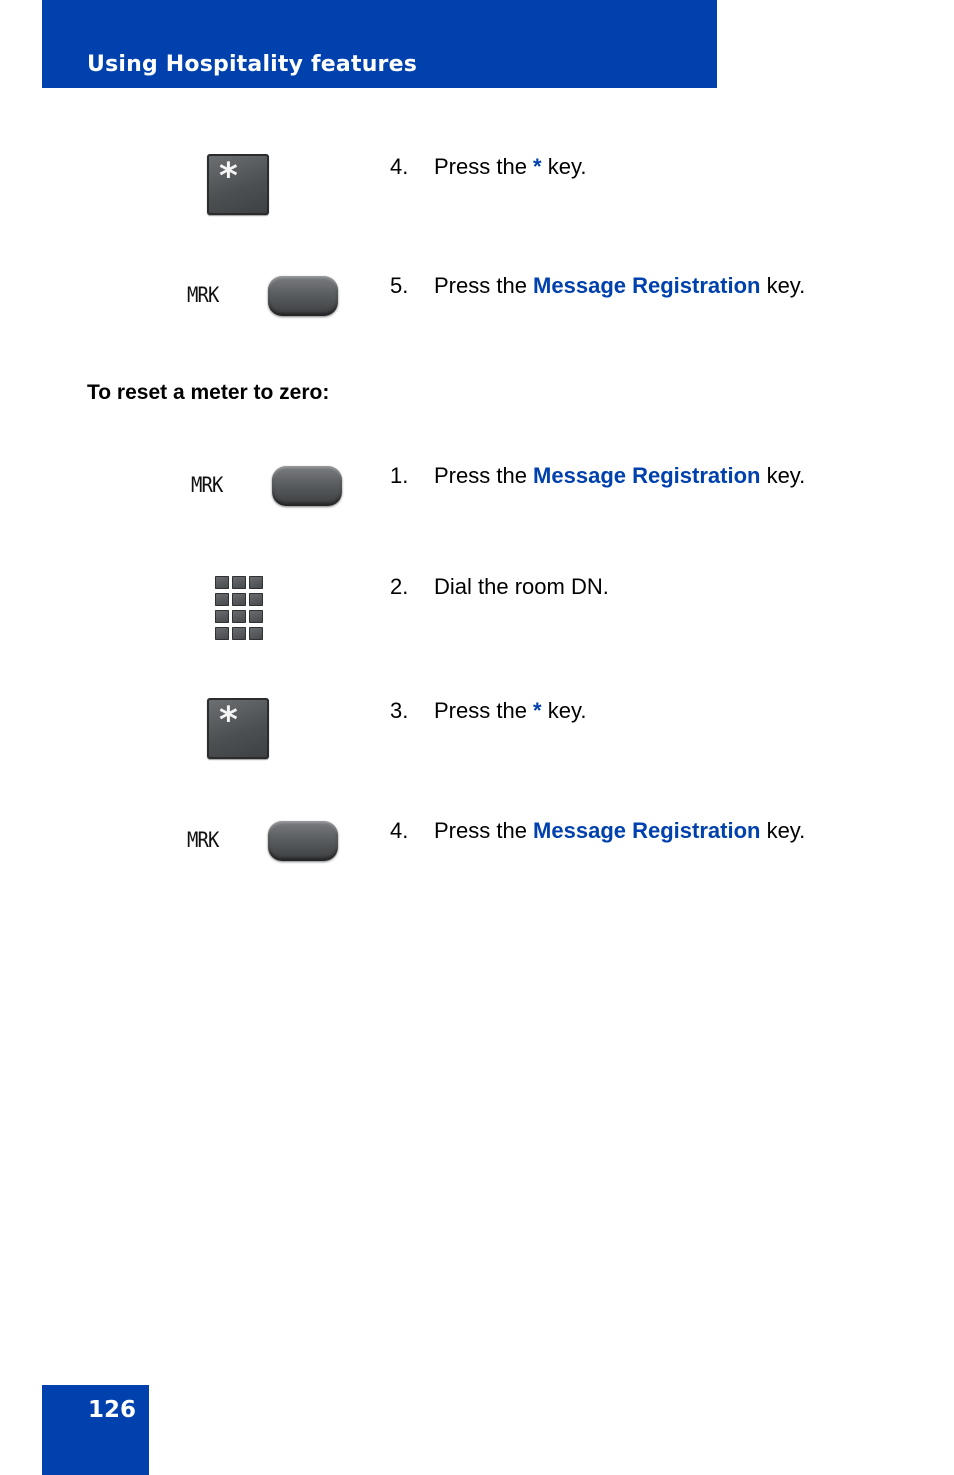 This screenshot has width=954, height=1475. I want to click on header-title: Using Hospitality features, so click(252, 64).